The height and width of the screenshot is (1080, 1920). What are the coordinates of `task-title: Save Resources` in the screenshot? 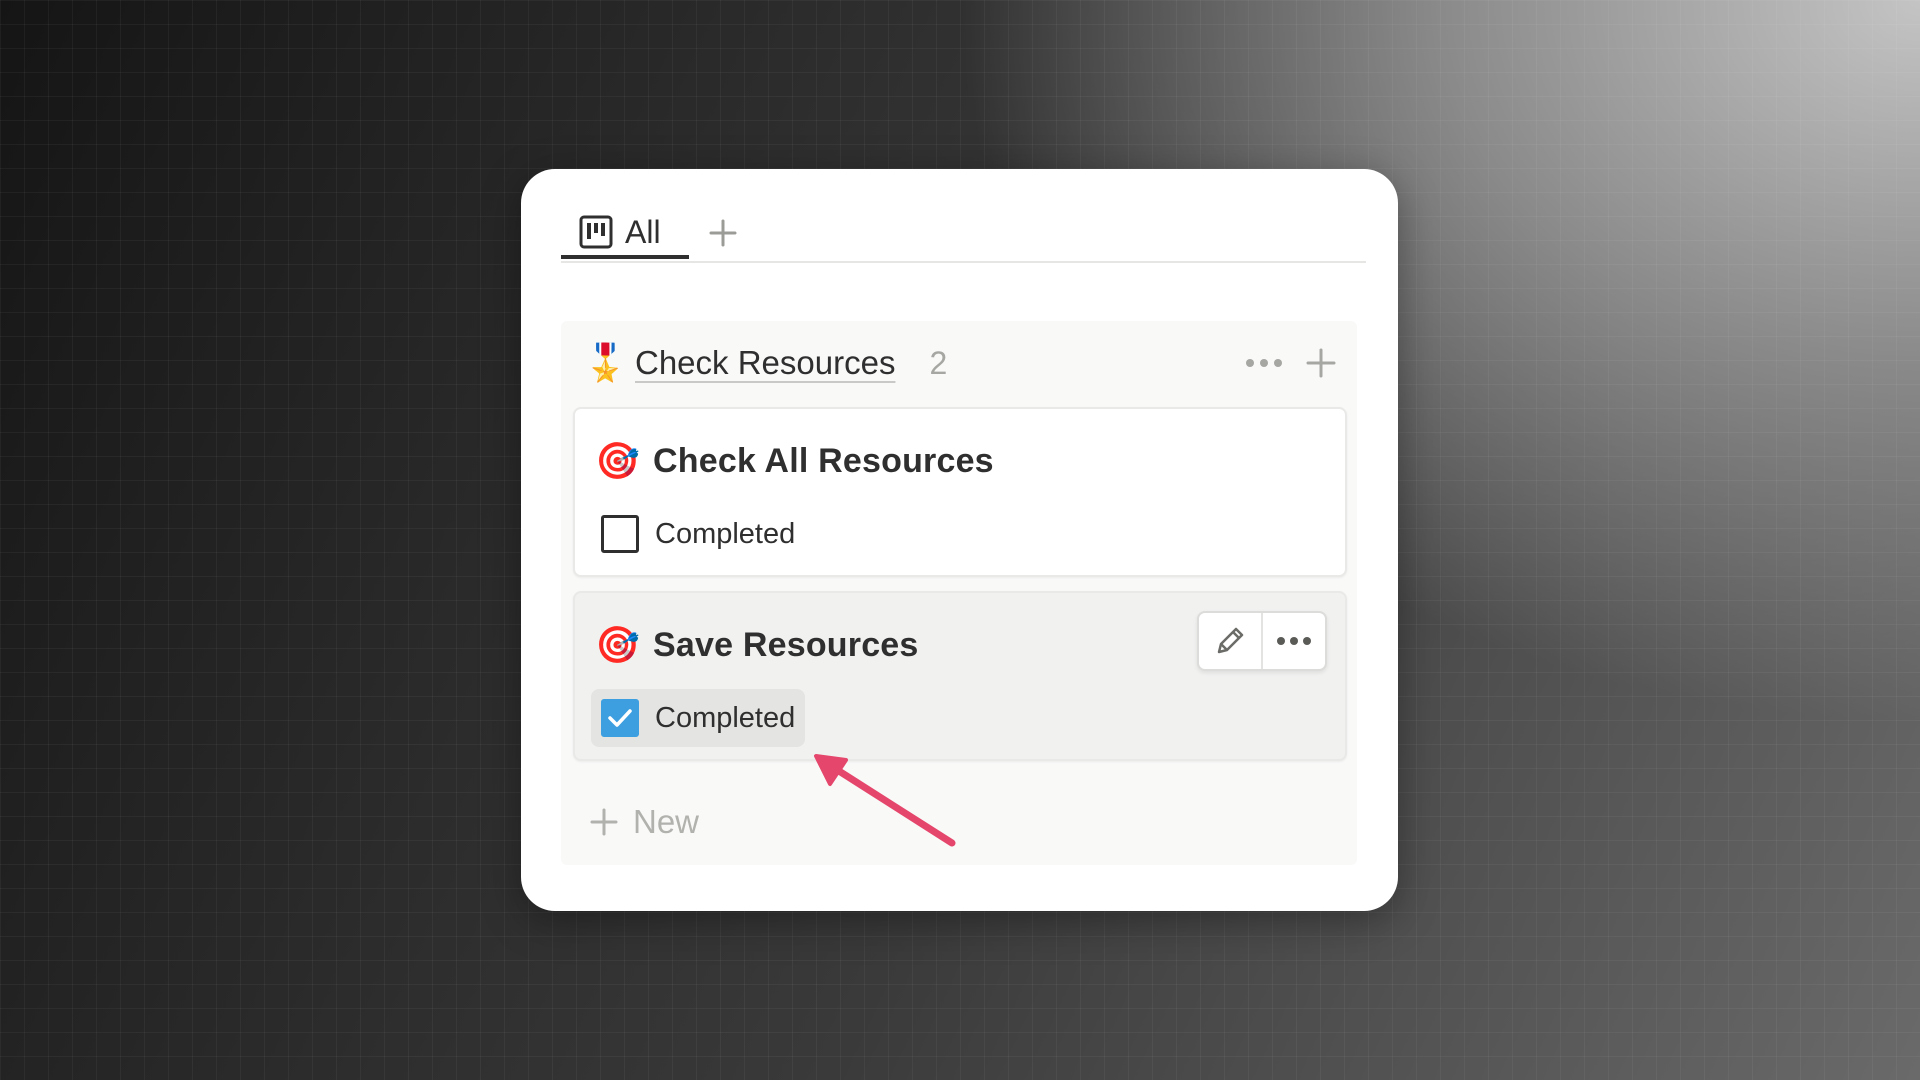 It's located at (786, 644).